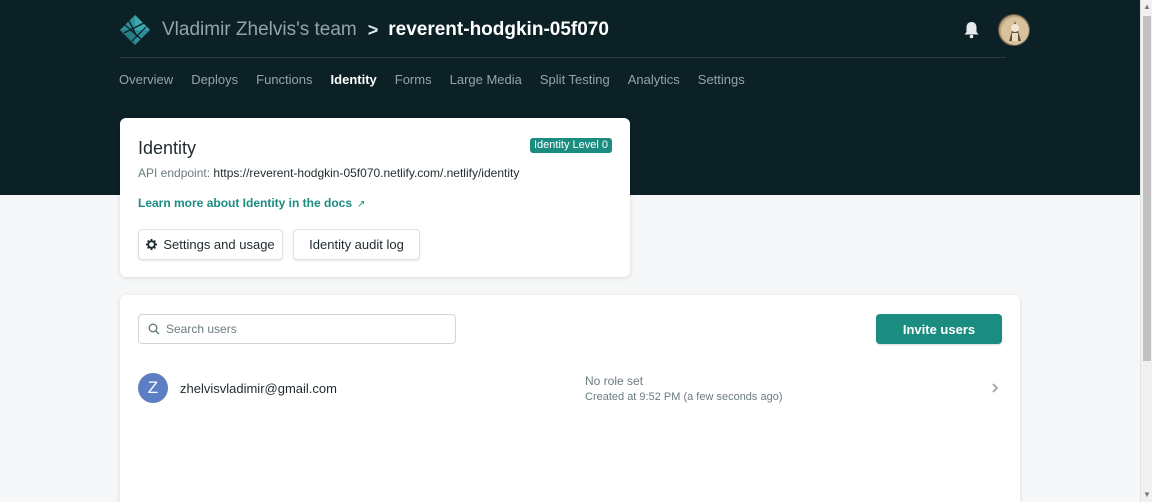 The width and height of the screenshot is (1152, 502). What do you see at coordinates (1147, 188) in the screenshot?
I see `scrollbar-thumb` at bounding box center [1147, 188].